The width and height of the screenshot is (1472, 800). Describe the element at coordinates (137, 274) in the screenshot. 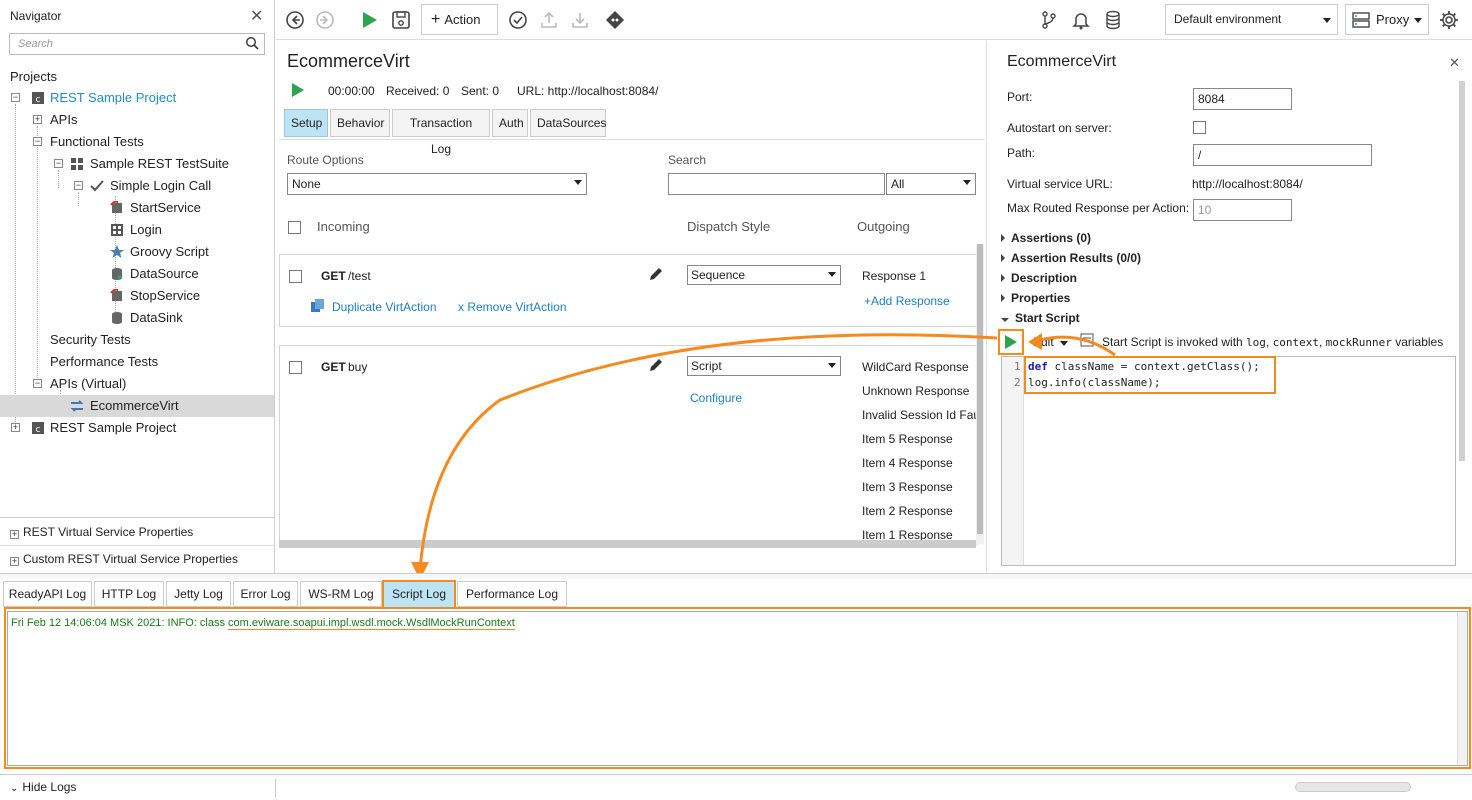

I see `tree-item-step: DataSource` at that location.